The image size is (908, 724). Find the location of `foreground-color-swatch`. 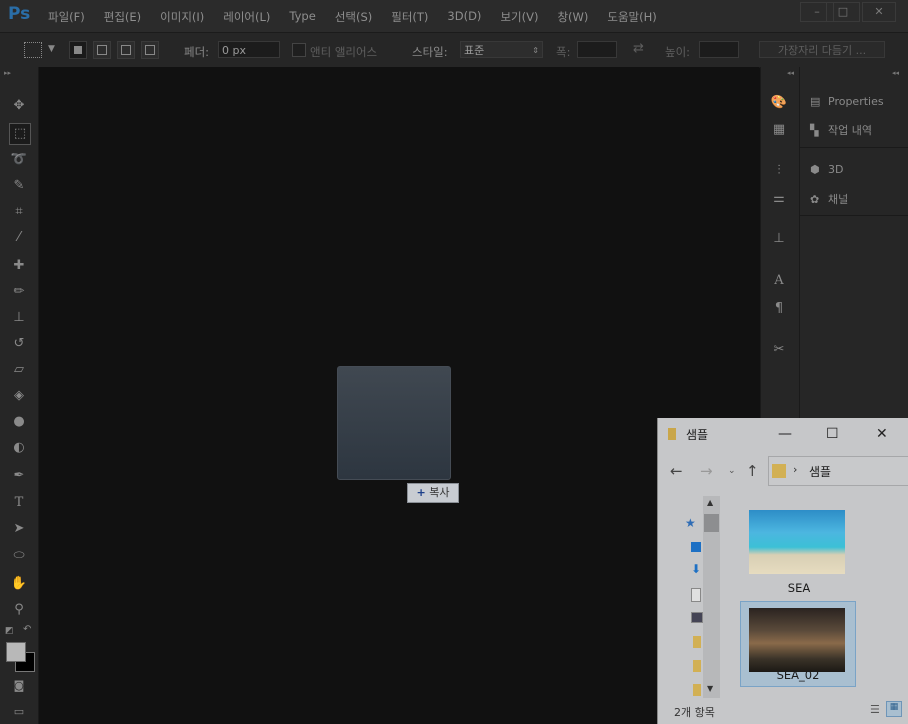

foreground-color-swatch is located at coordinates (16, 652).